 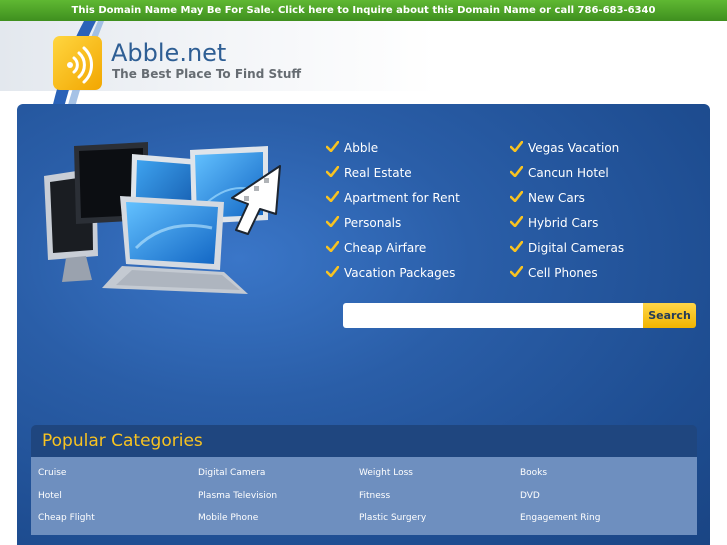 I want to click on link-label: Vegas Vacation, so click(x=574, y=148).